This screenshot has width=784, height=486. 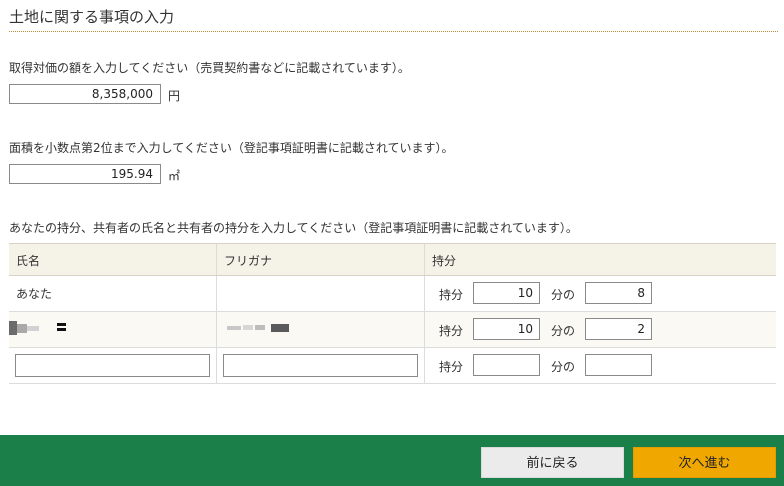 What do you see at coordinates (444, 261) in the screenshot?
I see `header-share: 持分` at bounding box center [444, 261].